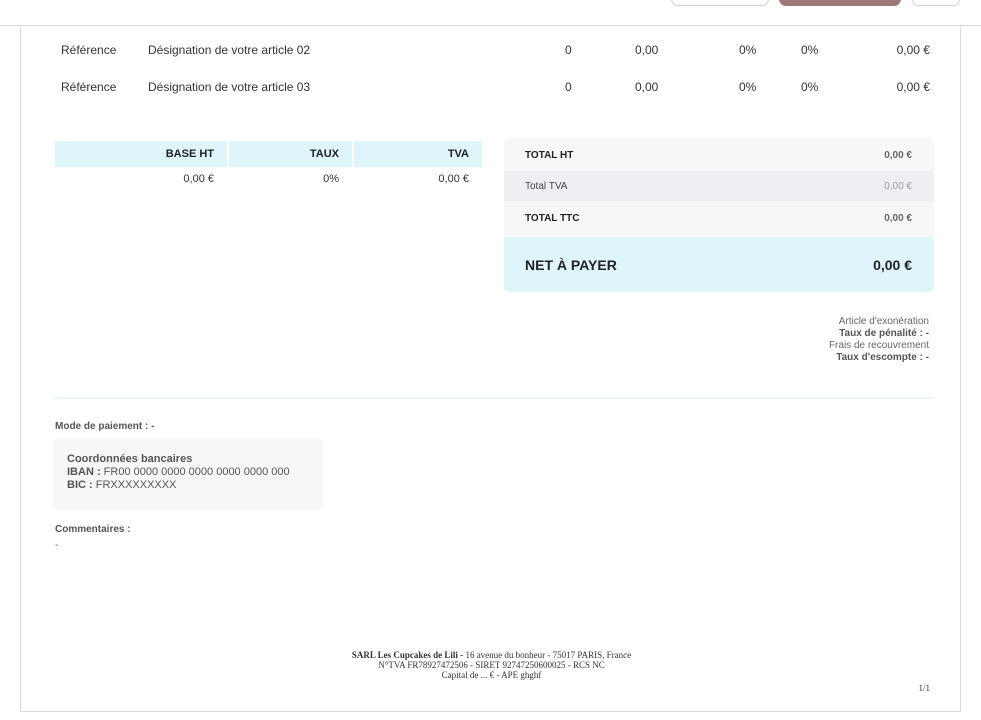 The width and height of the screenshot is (981, 720). What do you see at coordinates (407, 655) in the screenshot?
I see `company-name: SARL Les Cupcakes de Lili -` at bounding box center [407, 655].